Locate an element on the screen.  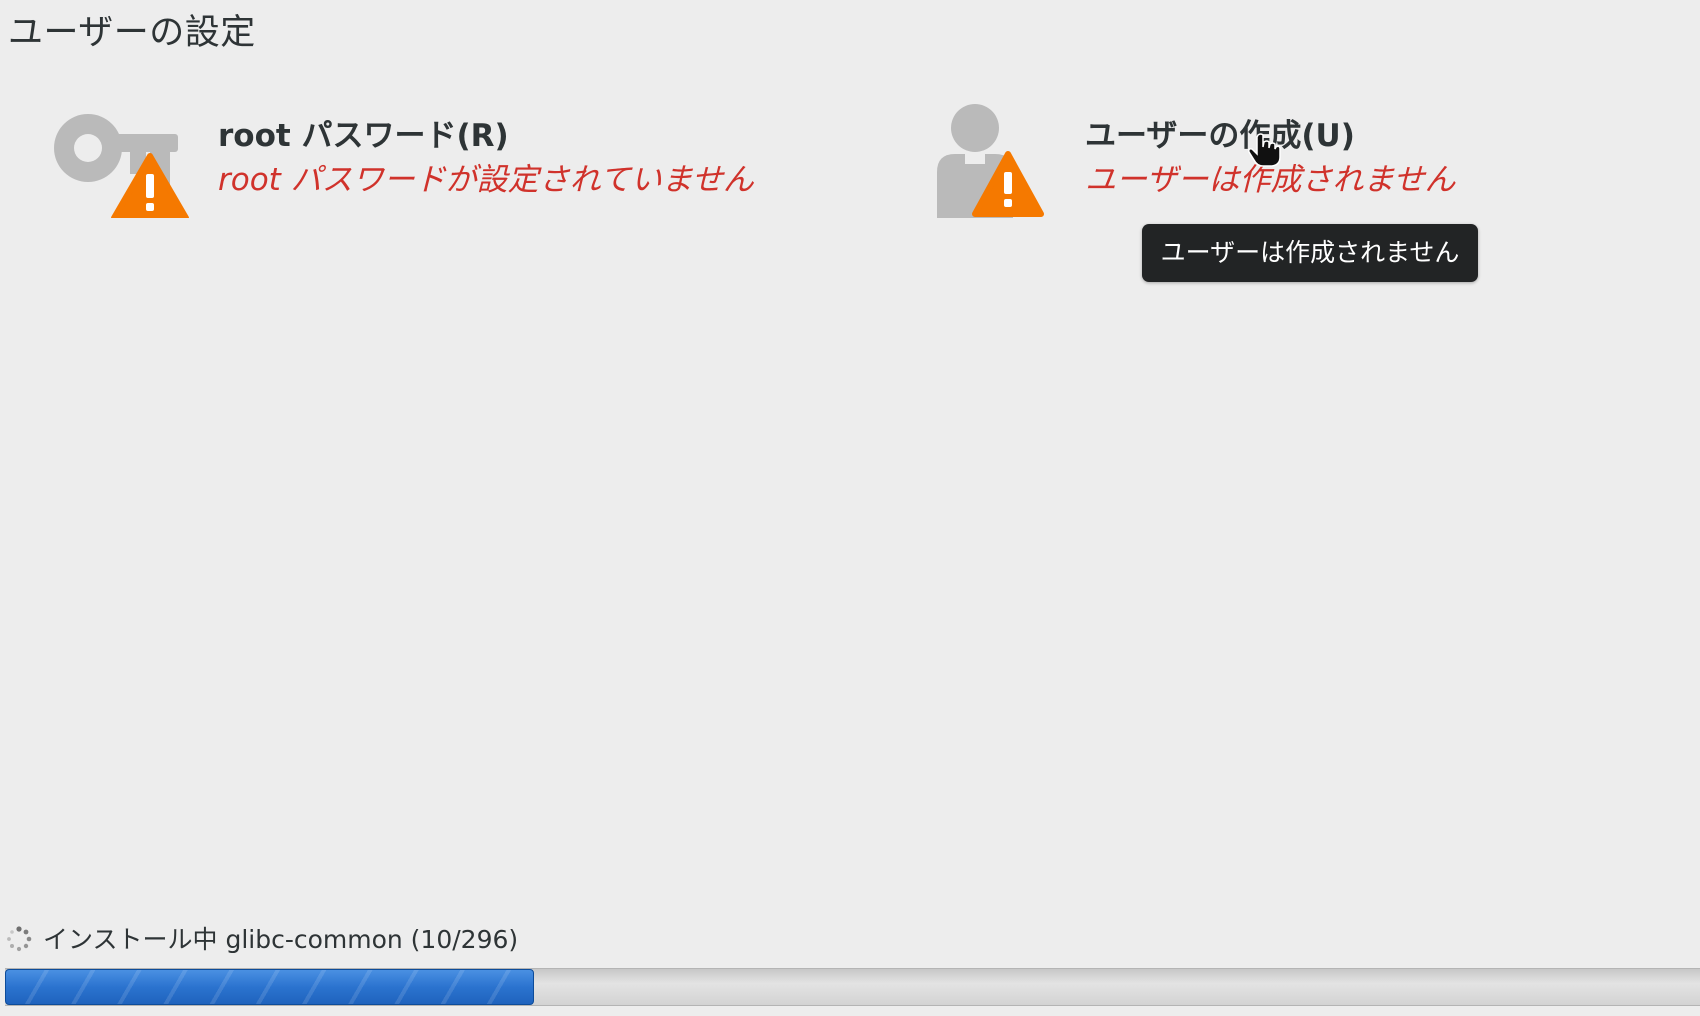
install-progress: インストール中 glibc-common (10/296) is located at coordinates (850, 967).